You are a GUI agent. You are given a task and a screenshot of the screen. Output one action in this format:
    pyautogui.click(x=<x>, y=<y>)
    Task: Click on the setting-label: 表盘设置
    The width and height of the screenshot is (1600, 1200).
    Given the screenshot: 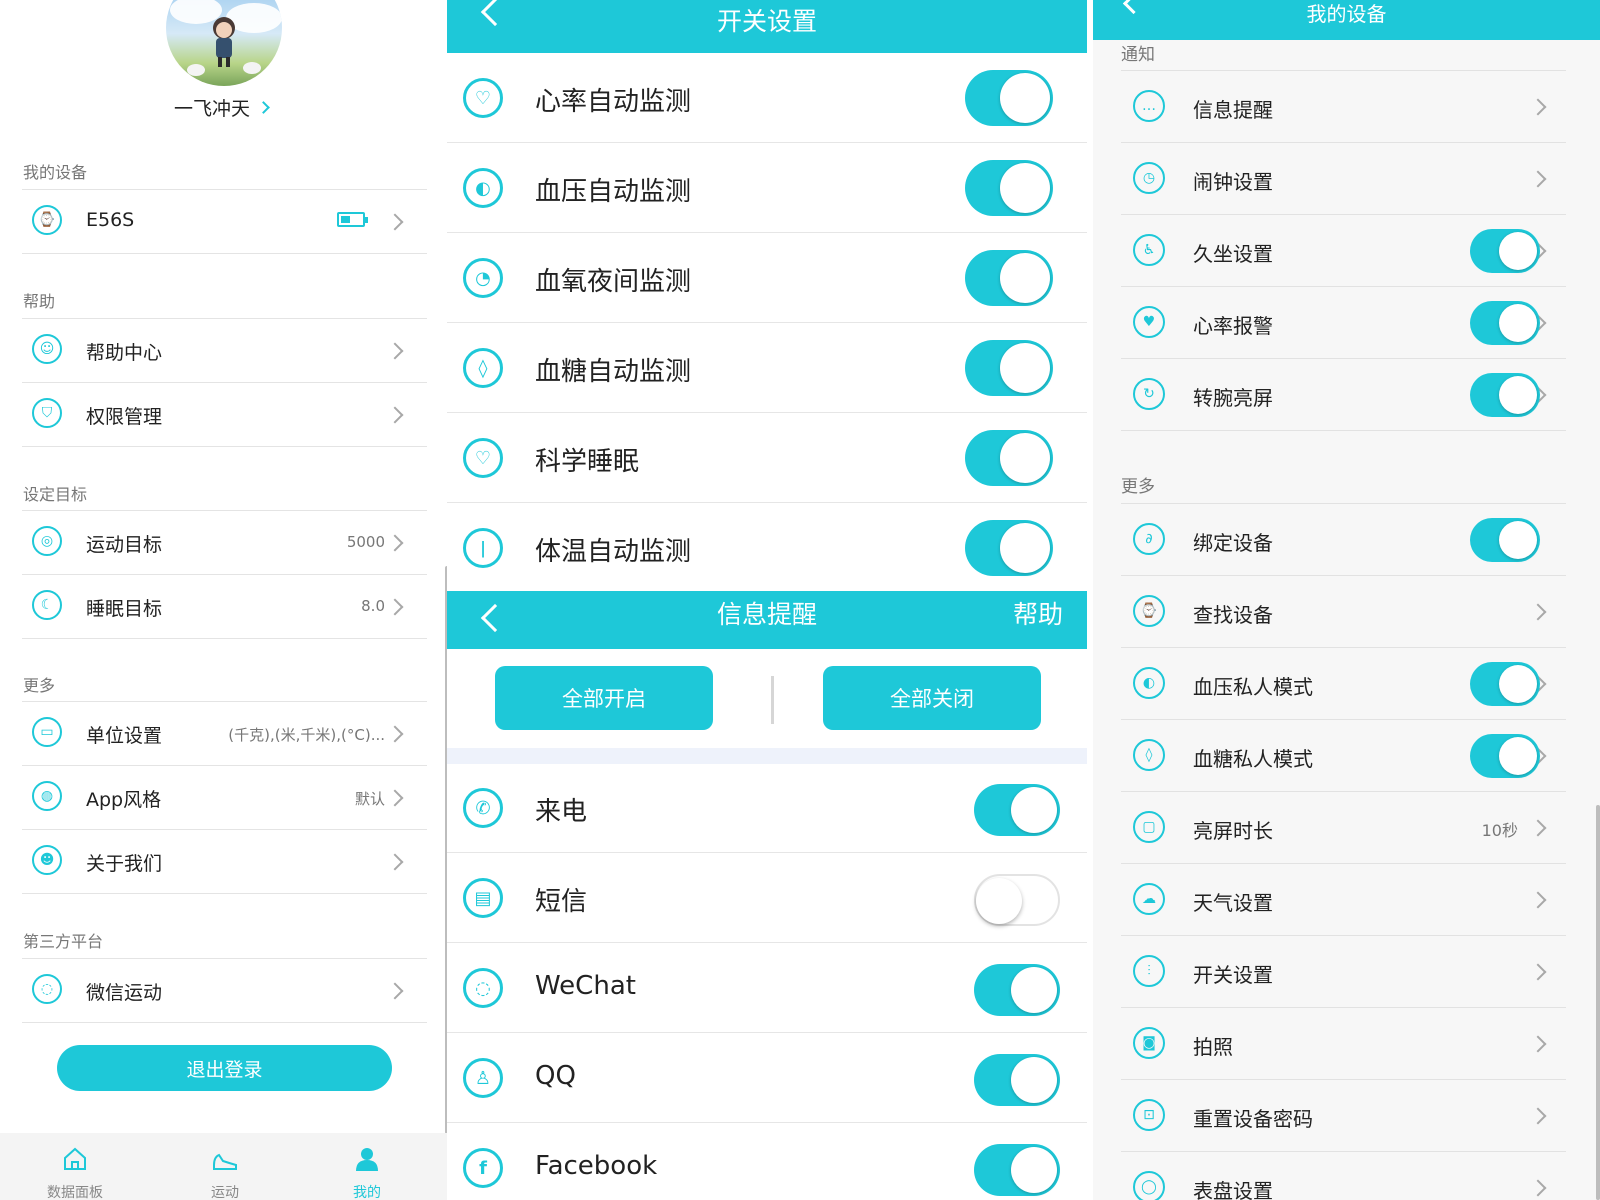 What is the action you would take?
    pyautogui.click(x=1233, y=1189)
    